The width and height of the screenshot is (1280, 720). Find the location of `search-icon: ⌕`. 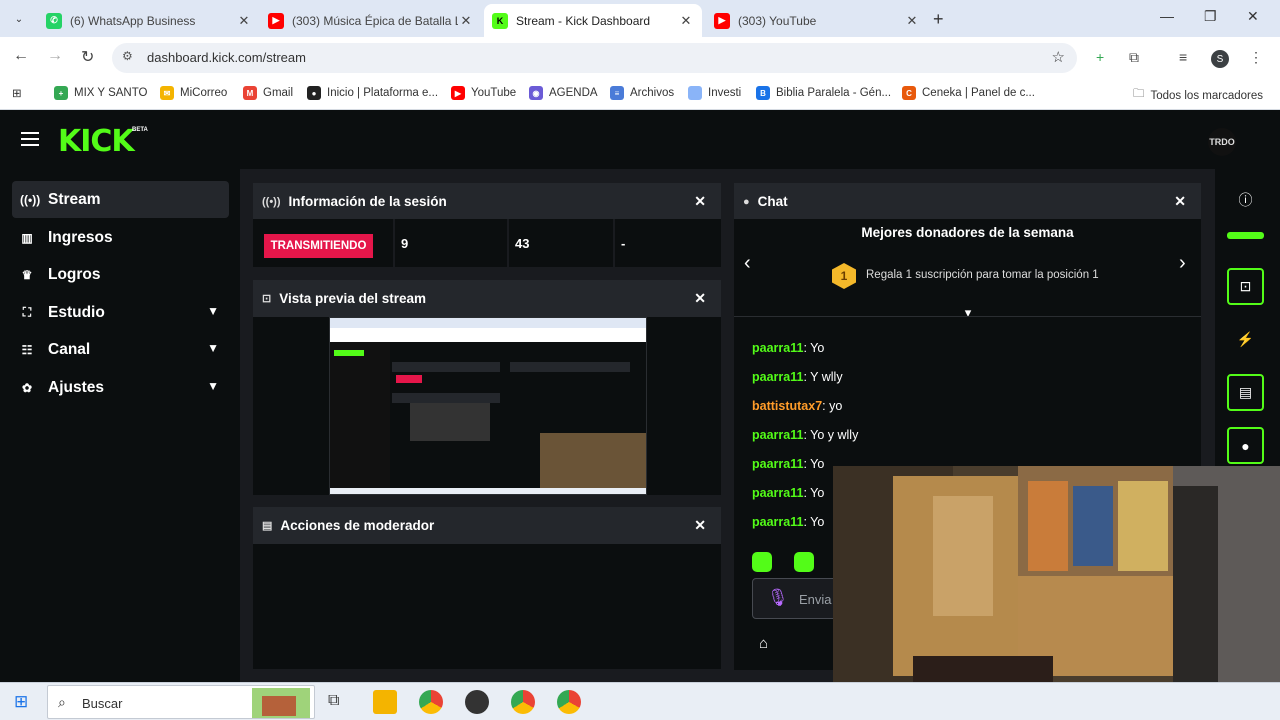

search-icon: ⌕ is located at coordinates (62, 702).